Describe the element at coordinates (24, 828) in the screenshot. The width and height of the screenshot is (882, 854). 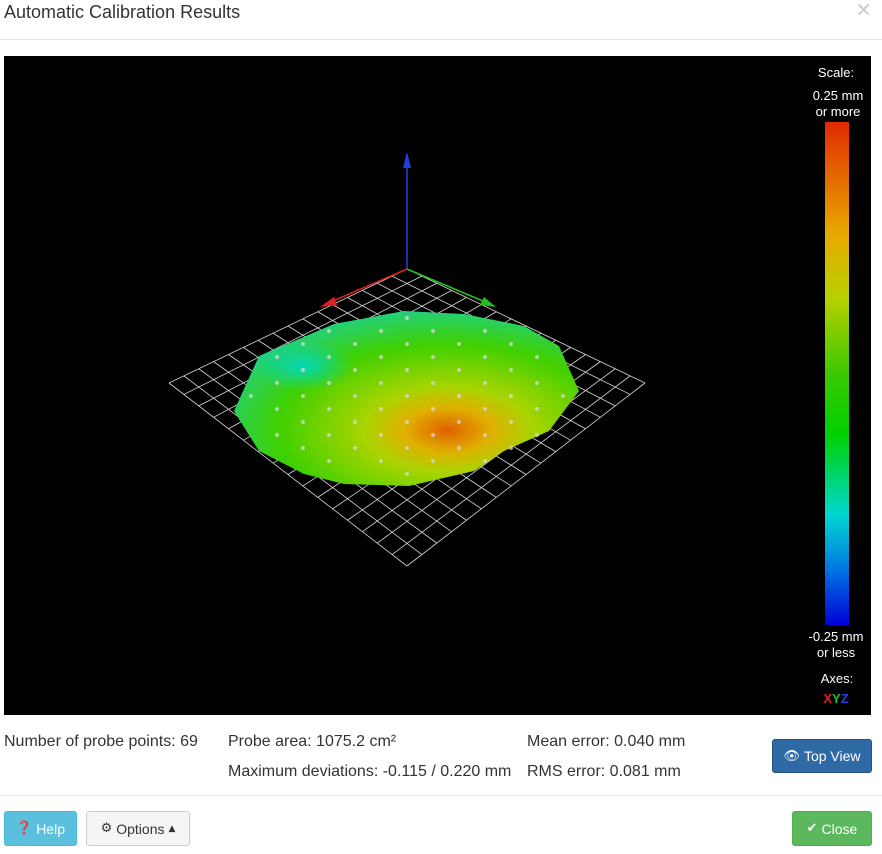
I see `question-circle-icon: ❓` at that location.